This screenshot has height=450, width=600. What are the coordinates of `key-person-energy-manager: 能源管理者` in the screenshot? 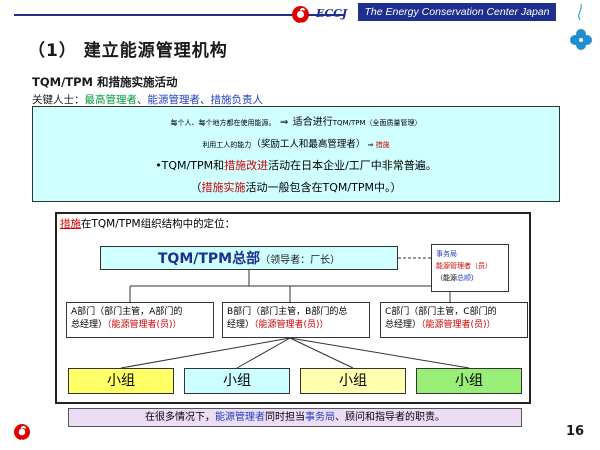 It's located at (174, 100).